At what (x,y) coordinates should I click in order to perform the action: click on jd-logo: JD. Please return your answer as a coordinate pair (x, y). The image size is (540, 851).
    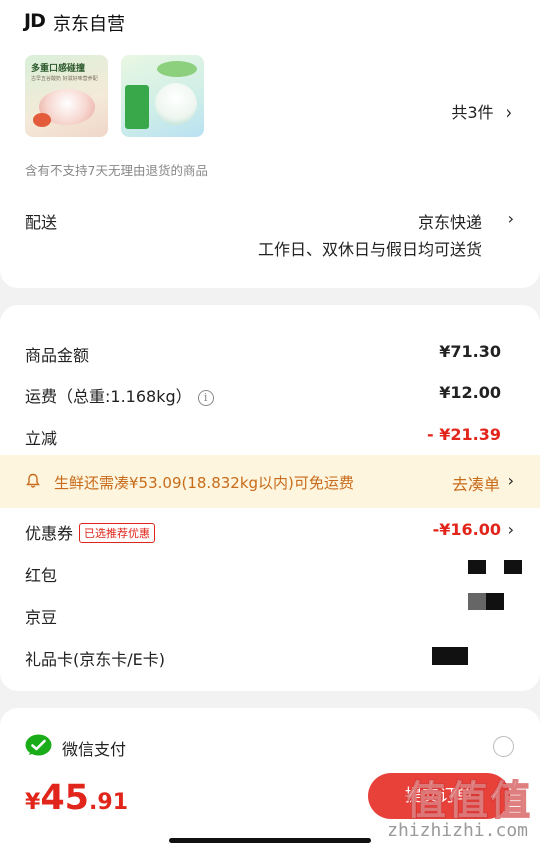
    Looking at the image, I should click on (35, 21).